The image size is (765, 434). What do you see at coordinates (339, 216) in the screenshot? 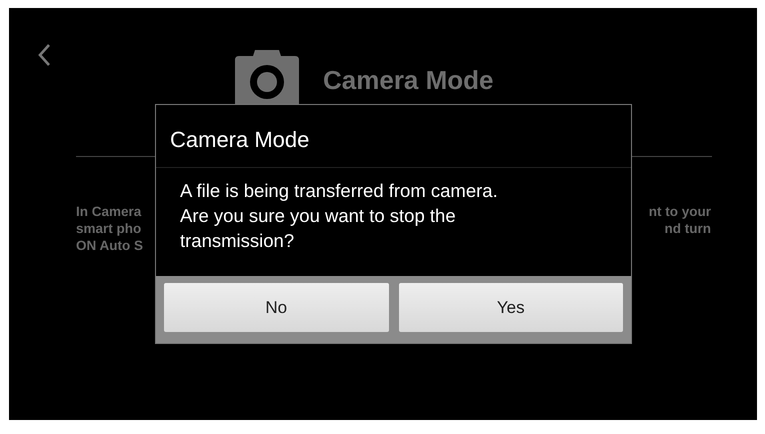
I see `dialog-message: A file is being transferred from camera. Are you sure you want to stop the transmission?` at bounding box center [339, 216].